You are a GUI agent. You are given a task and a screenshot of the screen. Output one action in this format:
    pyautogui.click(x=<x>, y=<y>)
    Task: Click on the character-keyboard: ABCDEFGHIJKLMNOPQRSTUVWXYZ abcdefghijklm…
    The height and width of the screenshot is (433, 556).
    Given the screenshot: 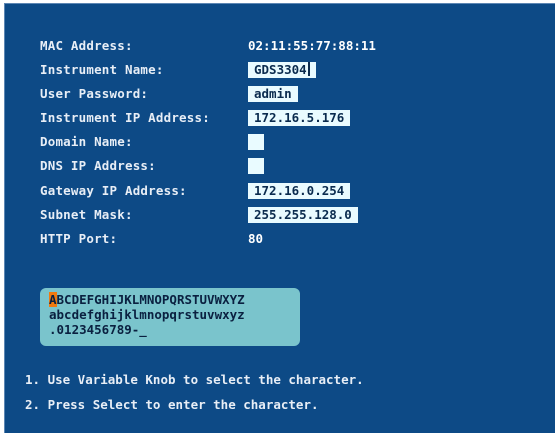 What is the action you would take?
    pyautogui.click(x=170, y=317)
    